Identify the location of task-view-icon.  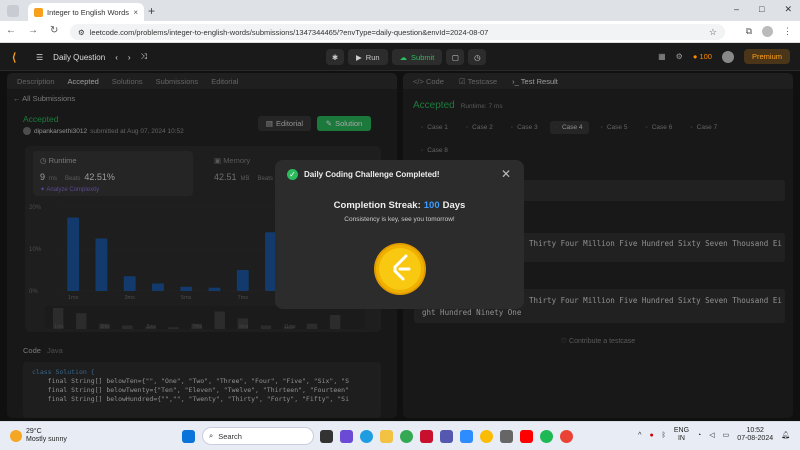
(326, 436).